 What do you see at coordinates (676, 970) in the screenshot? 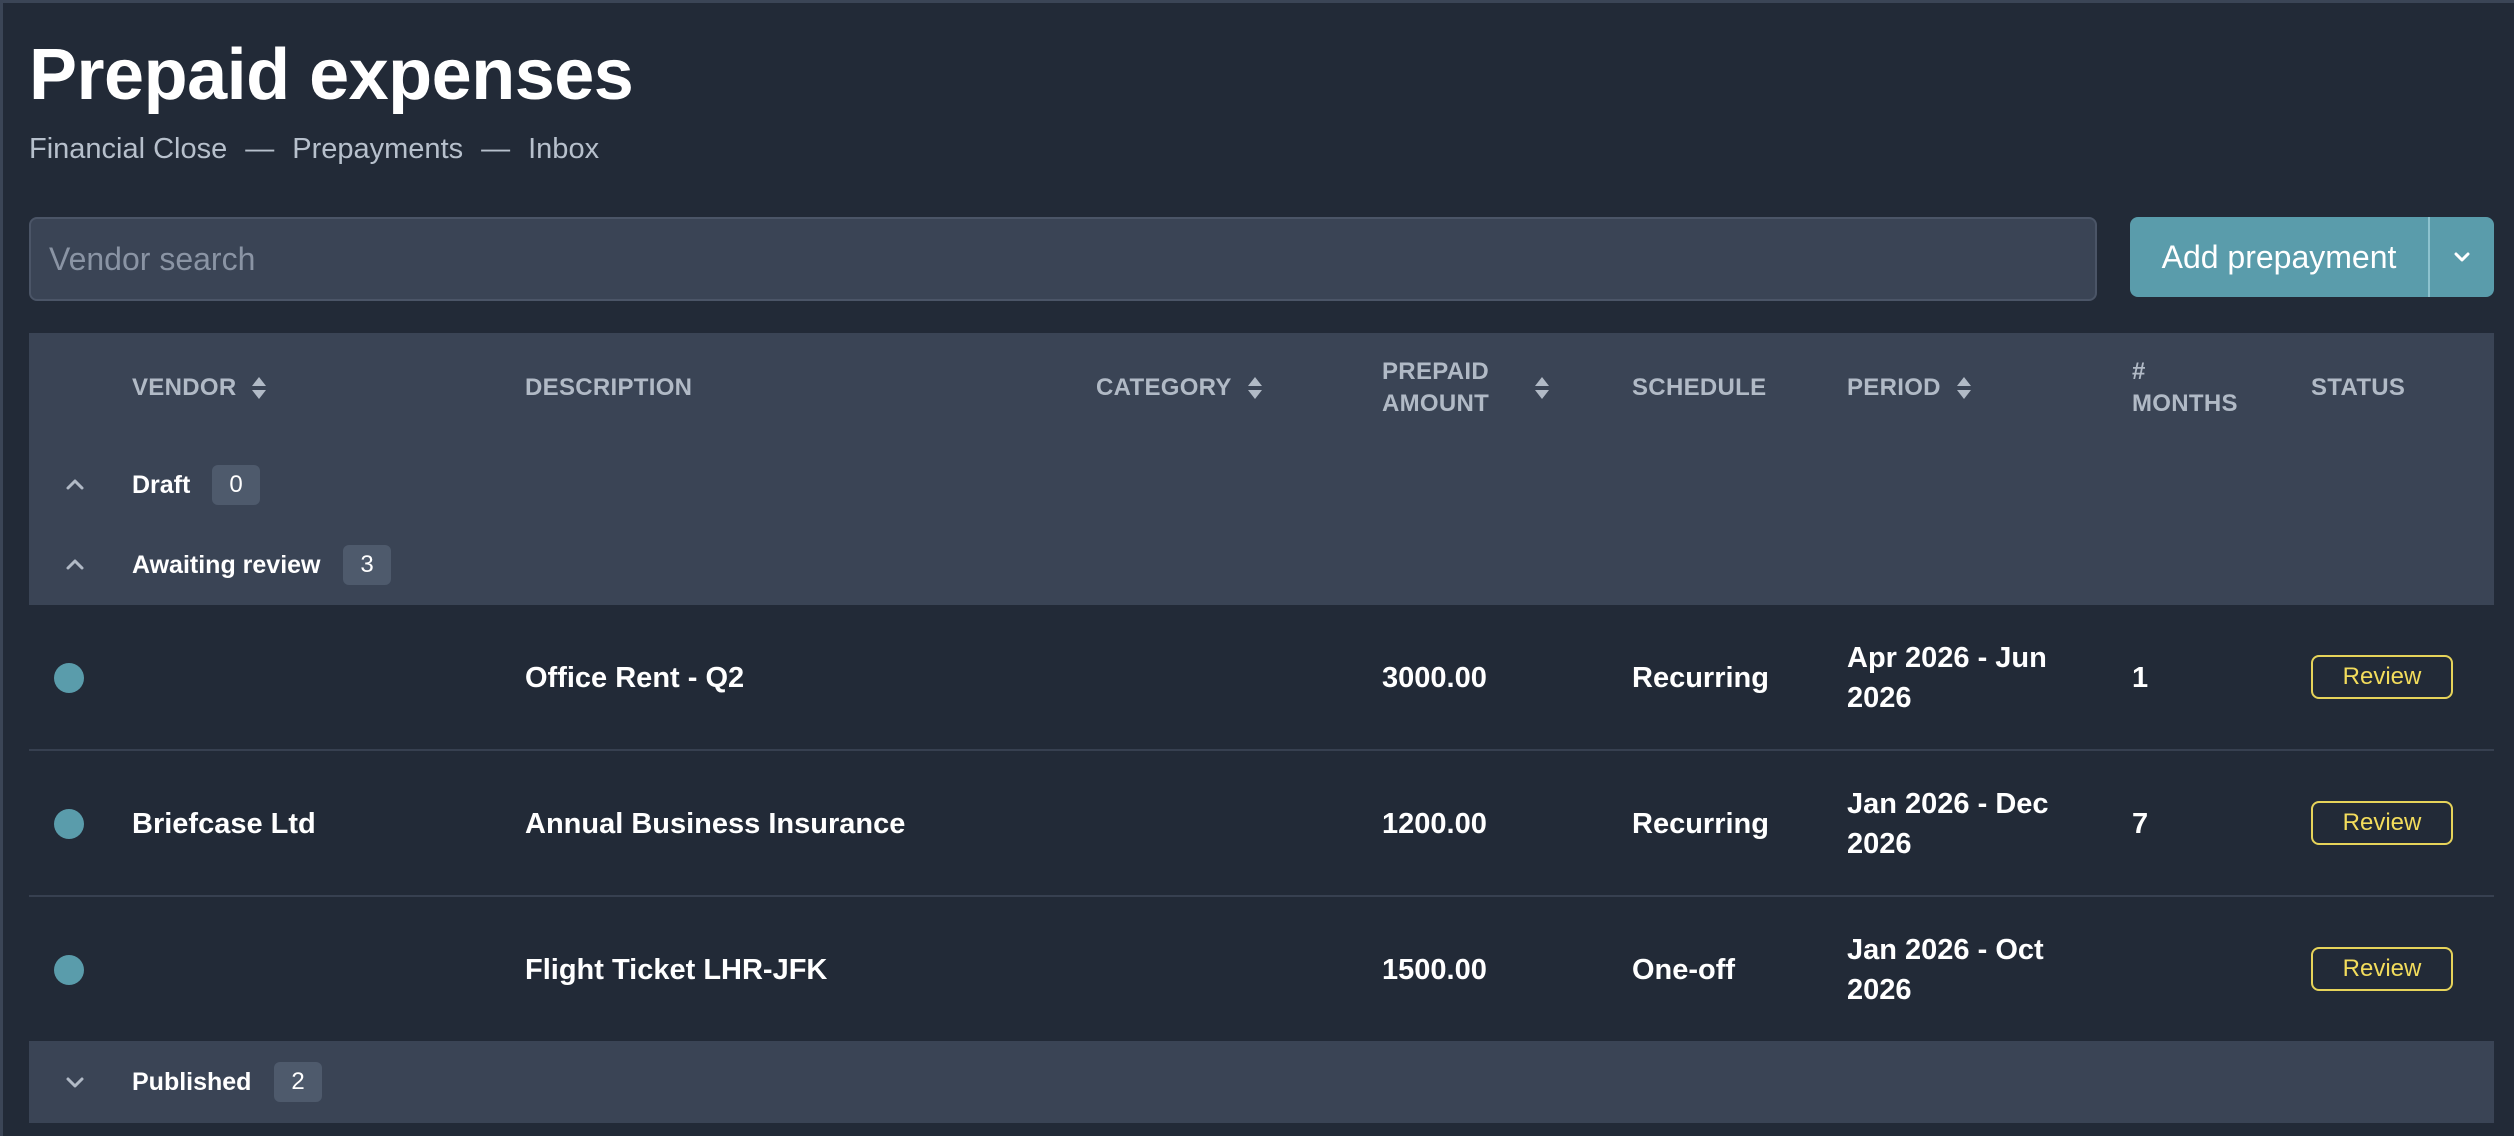
I see `cell-description: Flight Ticket LHR-JFK` at bounding box center [676, 970].